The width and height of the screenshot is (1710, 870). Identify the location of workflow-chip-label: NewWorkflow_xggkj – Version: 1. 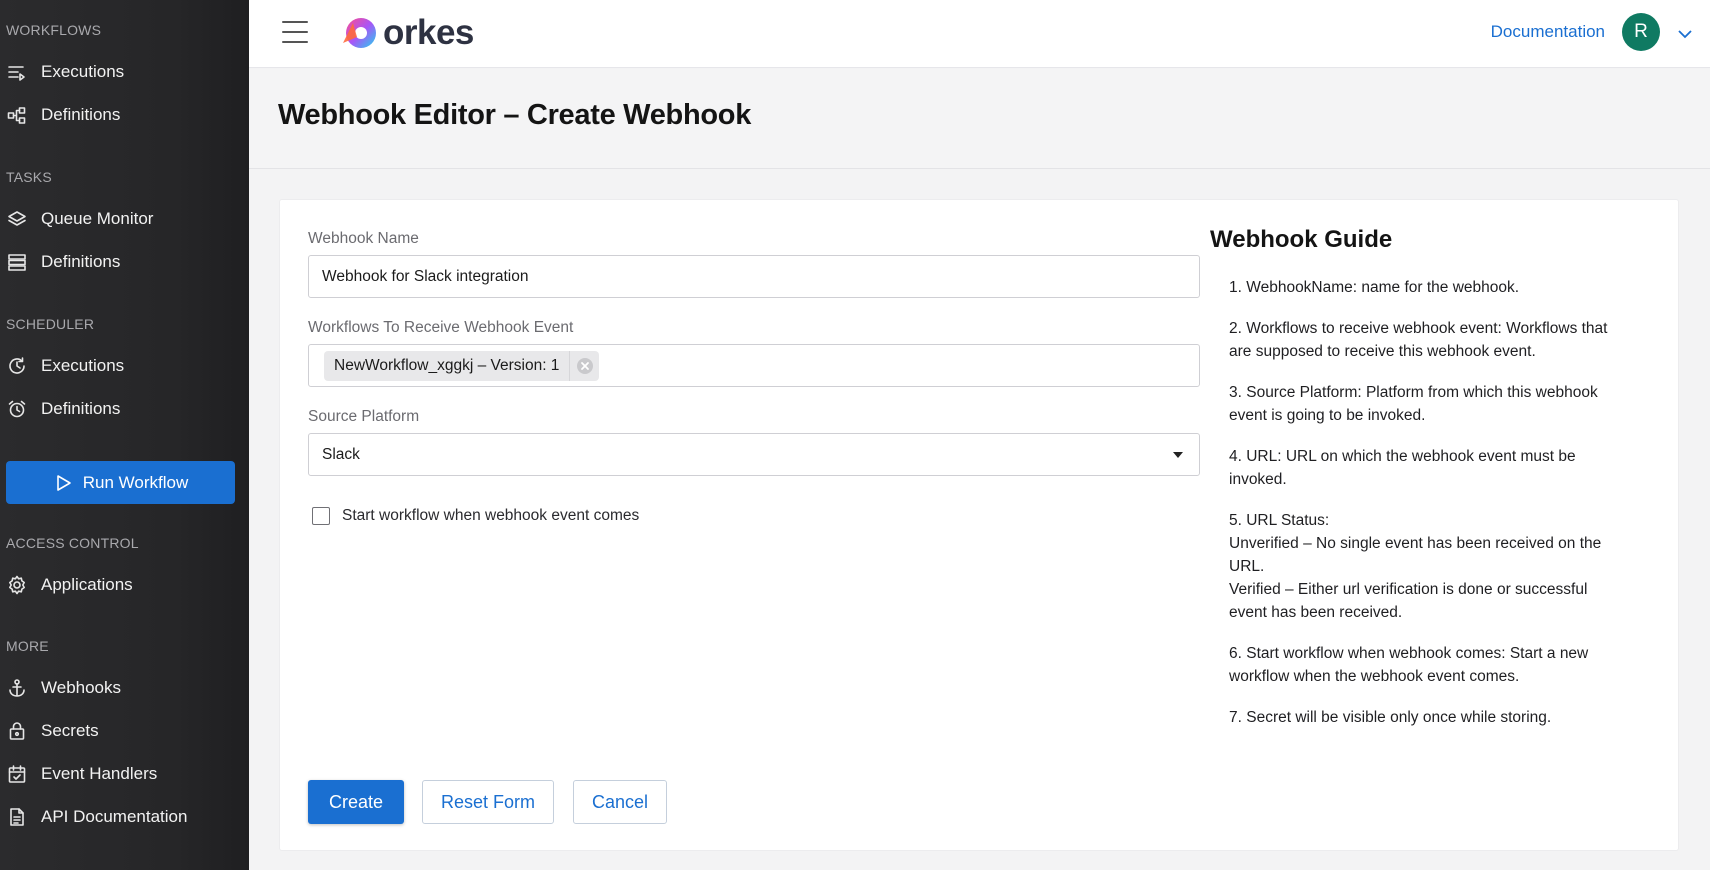
(447, 365).